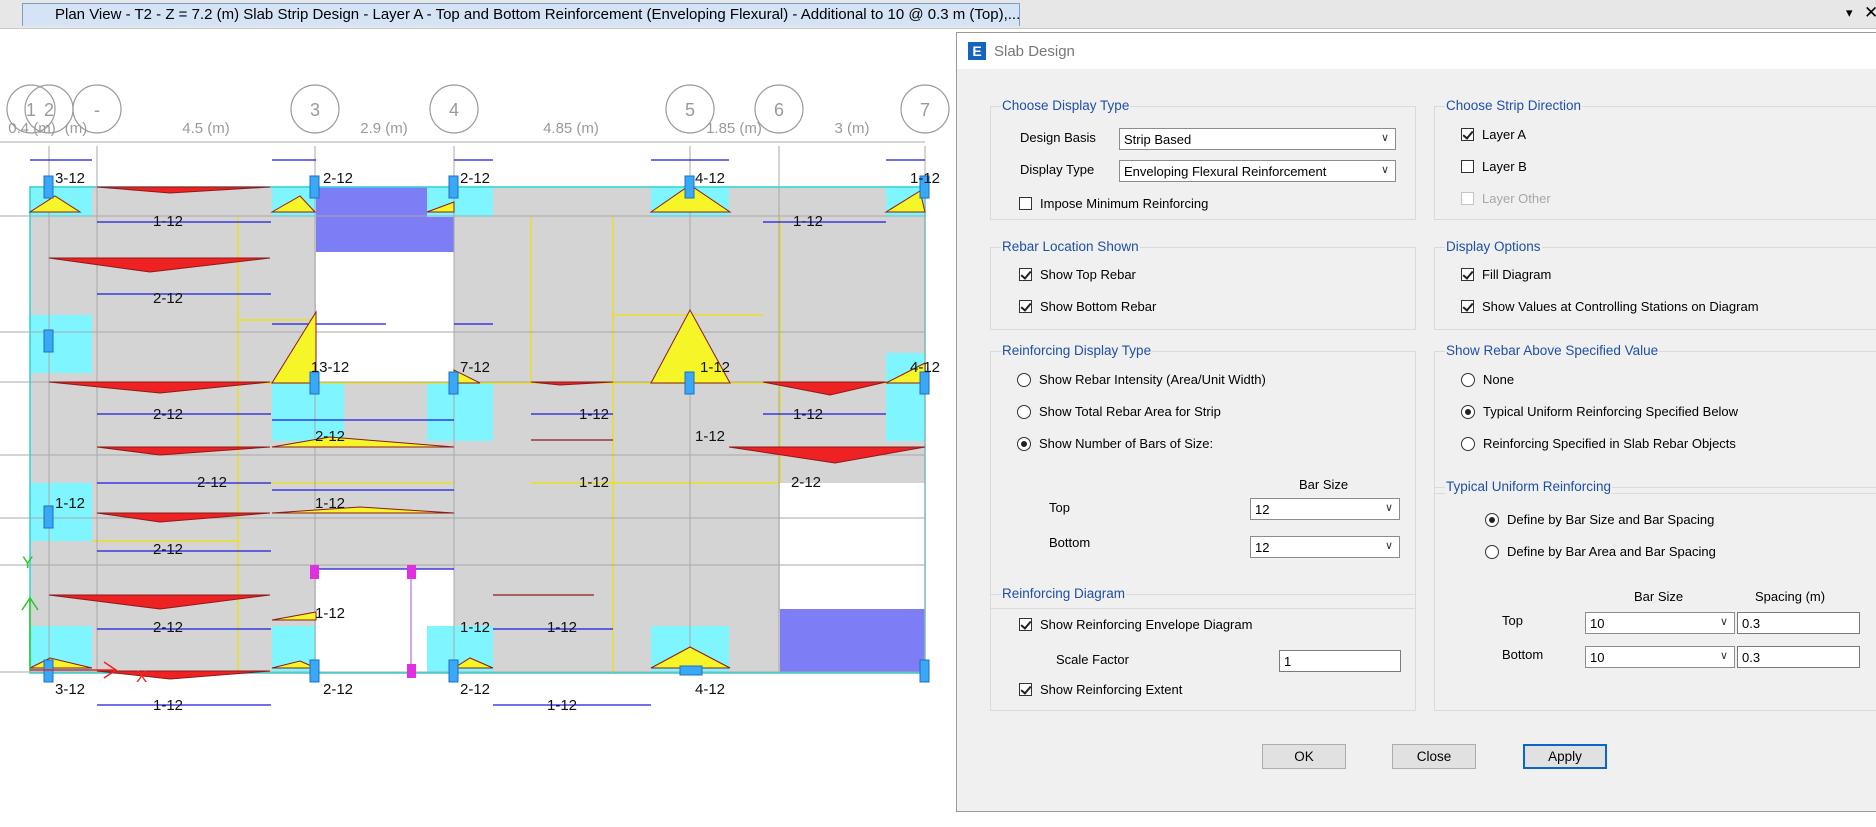  I want to click on impose-minimum-checkbox: Impose Minimum Reinforcing, so click(1113, 203).